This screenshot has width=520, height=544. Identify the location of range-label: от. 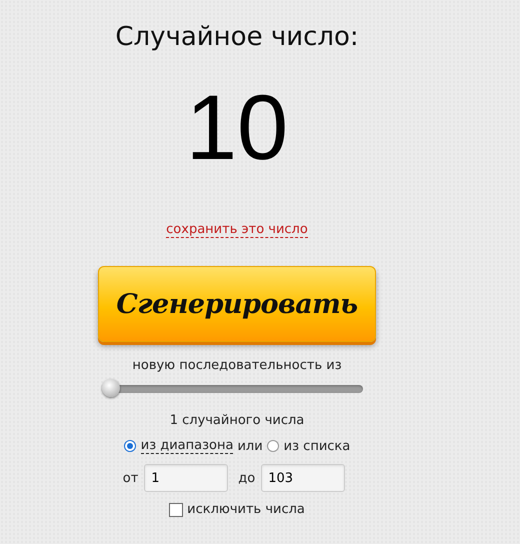
(130, 478).